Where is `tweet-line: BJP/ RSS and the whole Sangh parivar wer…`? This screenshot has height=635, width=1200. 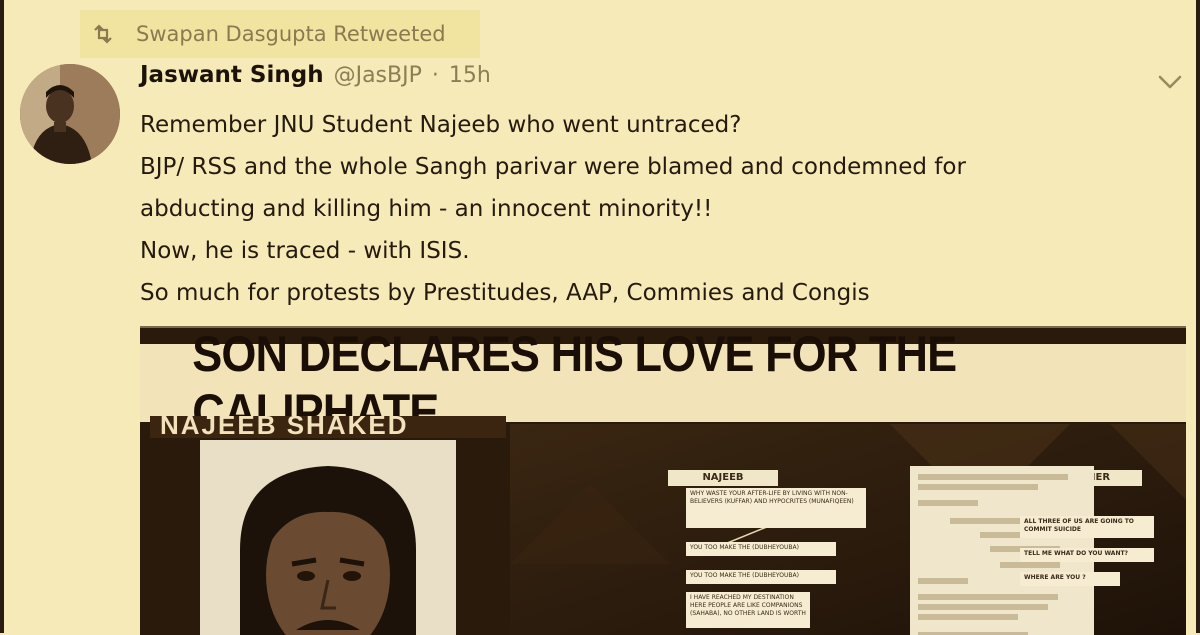
tweet-line: BJP/ RSS and the whole Sangh parivar wer… is located at coordinates (553, 167).